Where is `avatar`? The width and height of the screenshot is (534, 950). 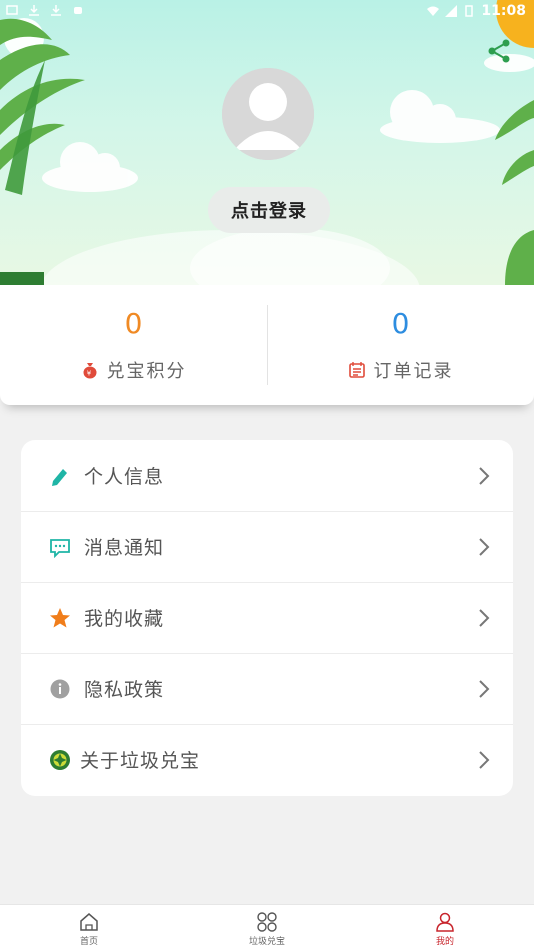
avatar is located at coordinates (268, 114).